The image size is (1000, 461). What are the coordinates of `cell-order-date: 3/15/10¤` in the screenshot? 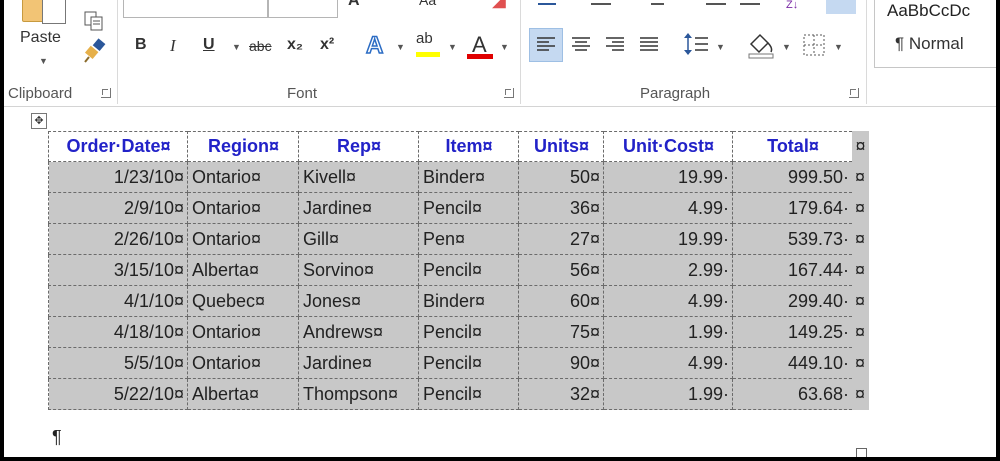 It's located at (118, 270).